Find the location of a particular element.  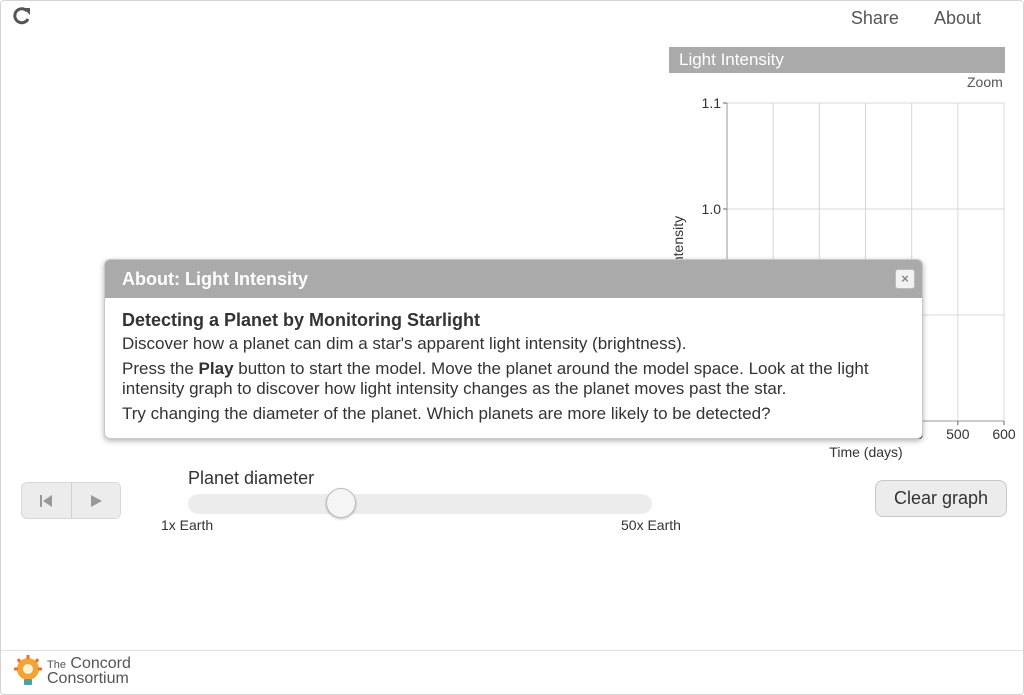

graph-title: Light Intensity is located at coordinates (837, 60).